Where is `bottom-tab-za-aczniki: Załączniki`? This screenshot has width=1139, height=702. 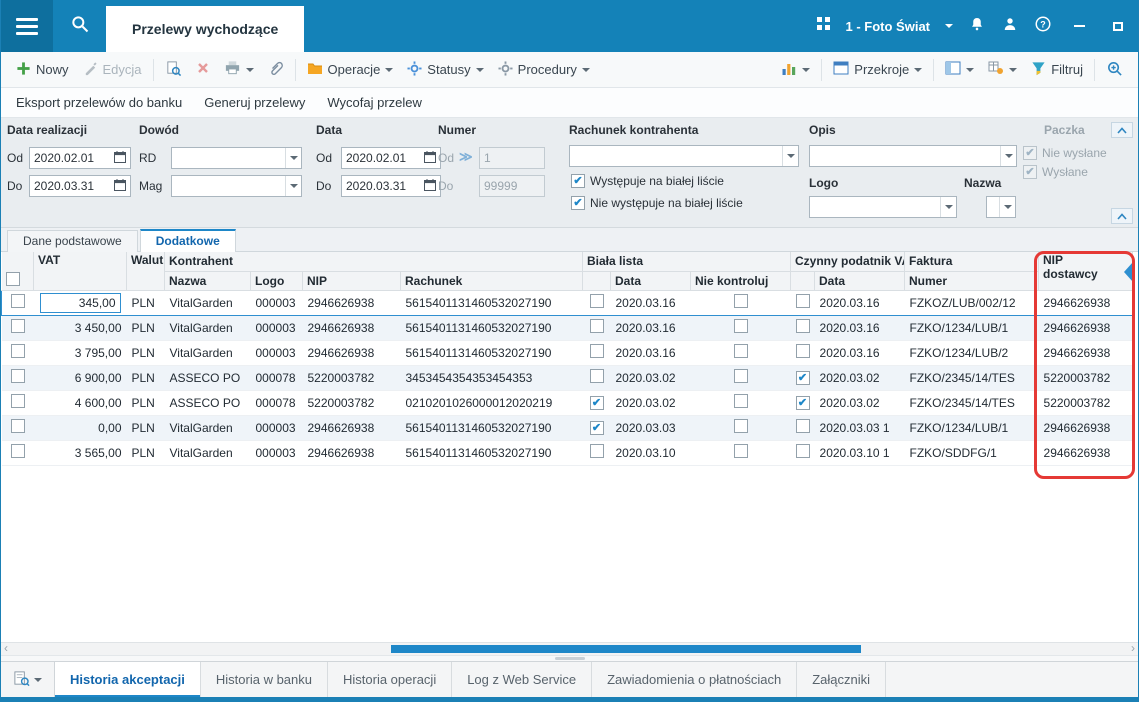 bottom-tab-za-aczniki: Załączniki is located at coordinates (842, 679).